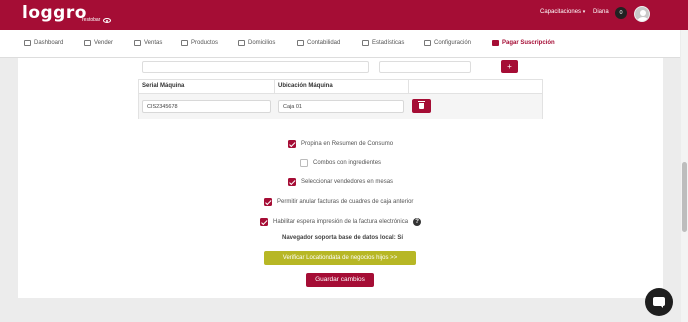  I want to click on nav-productos: Productos, so click(199, 43).